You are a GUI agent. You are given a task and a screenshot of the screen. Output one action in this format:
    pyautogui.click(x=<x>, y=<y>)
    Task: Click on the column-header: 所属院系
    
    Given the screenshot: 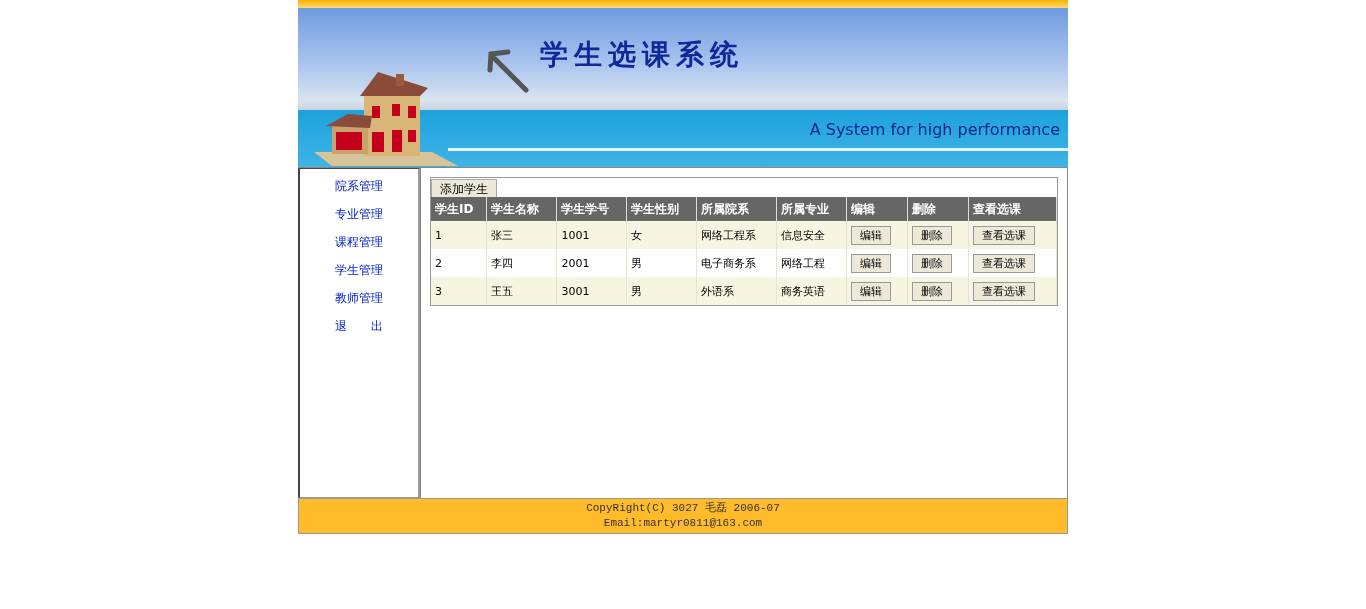 What is the action you would take?
    pyautogui.click(x=736, y=209)
    